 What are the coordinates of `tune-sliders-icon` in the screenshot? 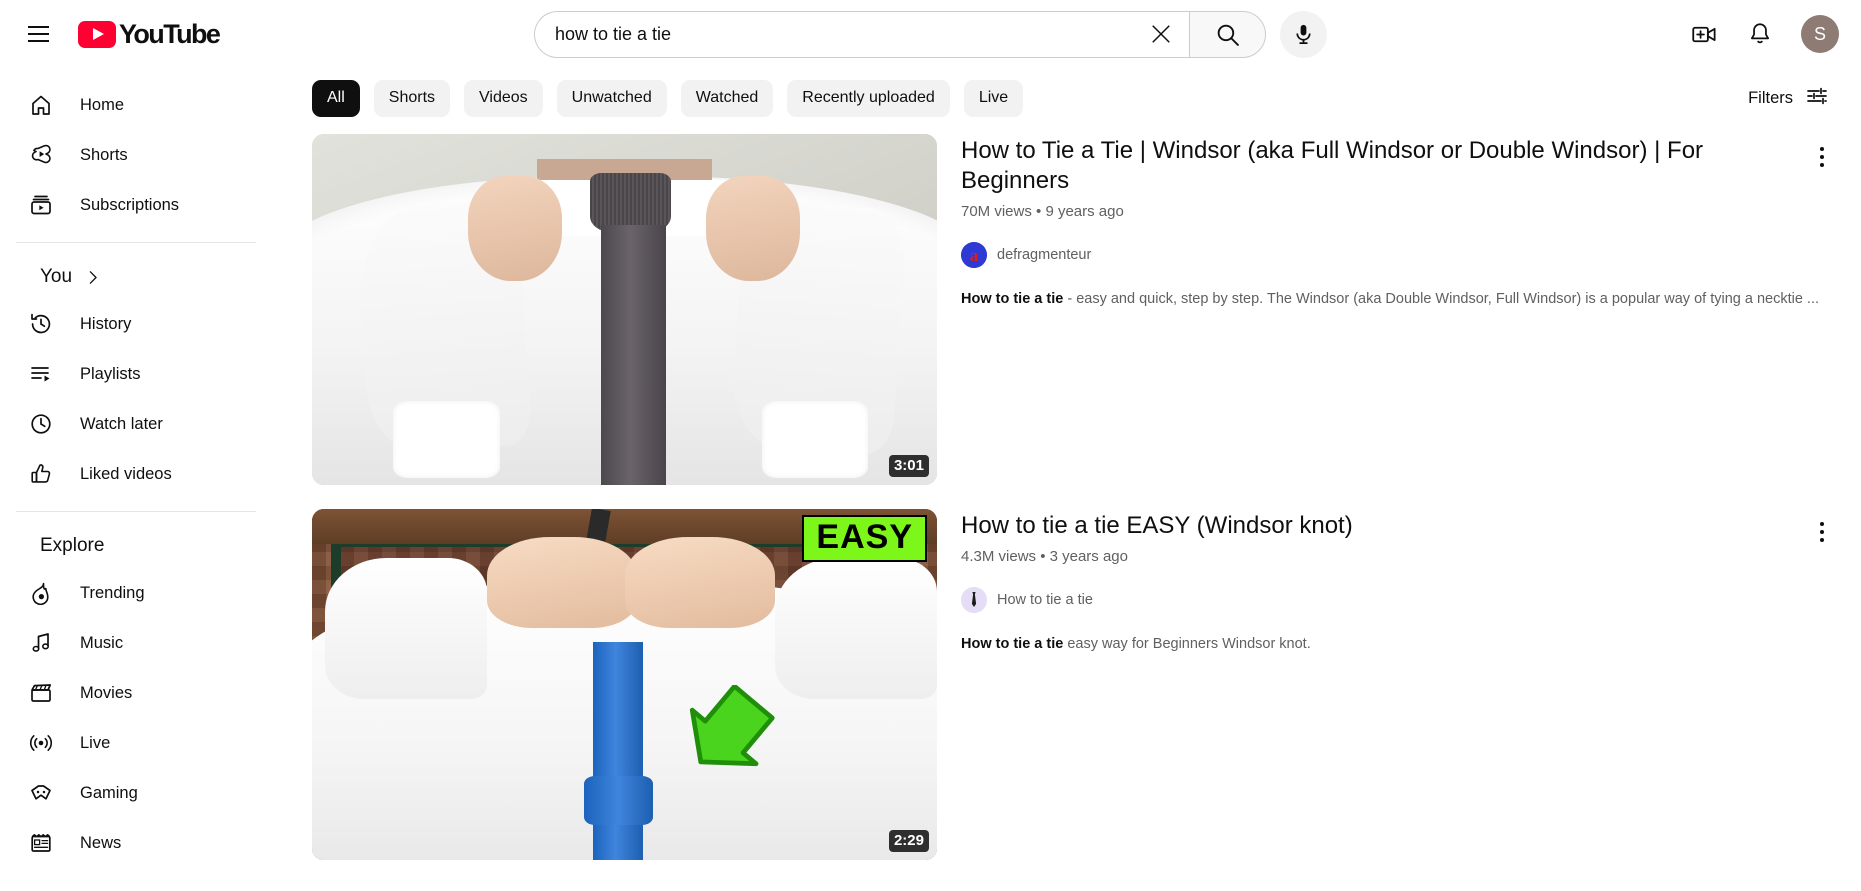 It's located at (1817, 98).